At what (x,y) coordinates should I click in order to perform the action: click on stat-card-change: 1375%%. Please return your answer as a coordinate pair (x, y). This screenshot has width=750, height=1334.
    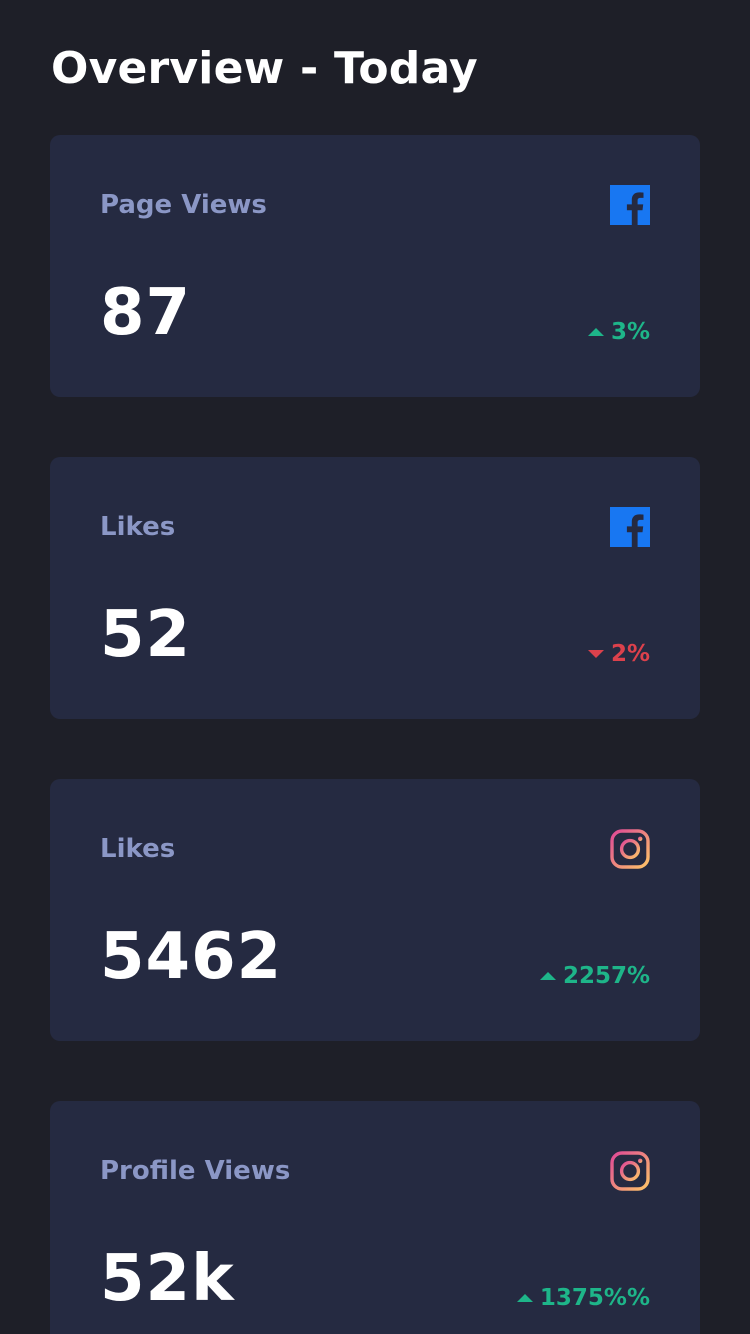
    Looking at the image, I should click on (583, 1298).